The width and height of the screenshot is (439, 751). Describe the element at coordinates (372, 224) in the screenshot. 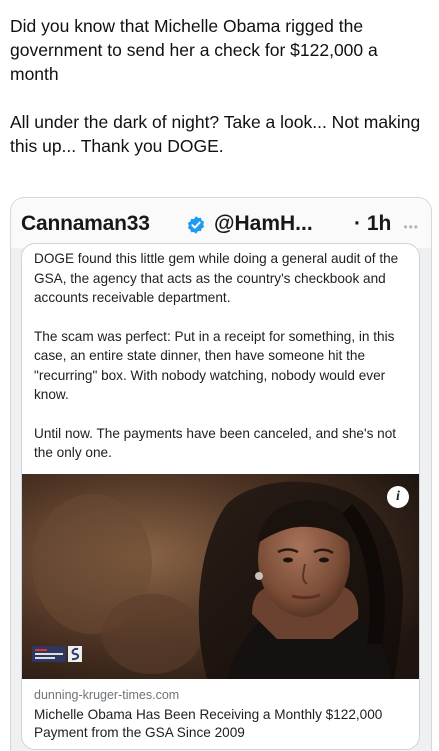

I see `post-timestamp: · 1h` at that location.